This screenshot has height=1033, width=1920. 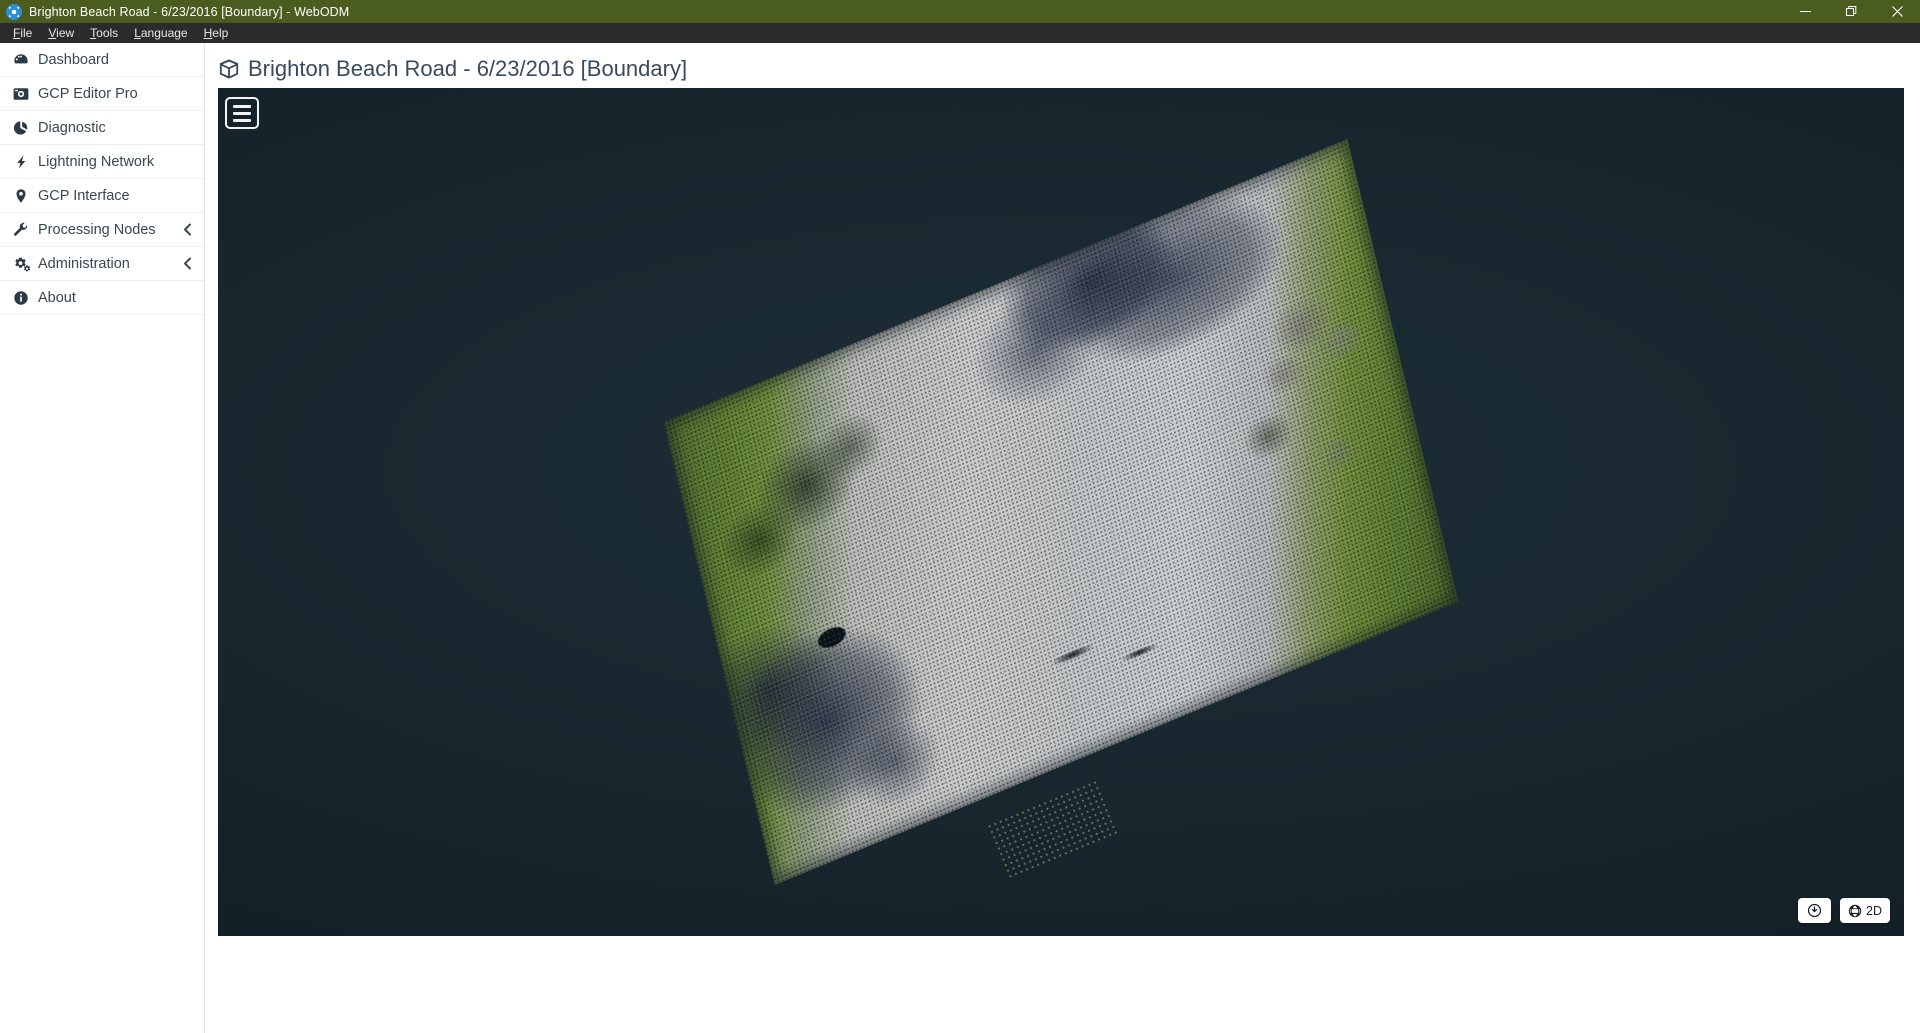 What do you see at coordinates (104, 33) in the screenshot?
I see `menu-tools: Tools` at bounding box center [104, 33].